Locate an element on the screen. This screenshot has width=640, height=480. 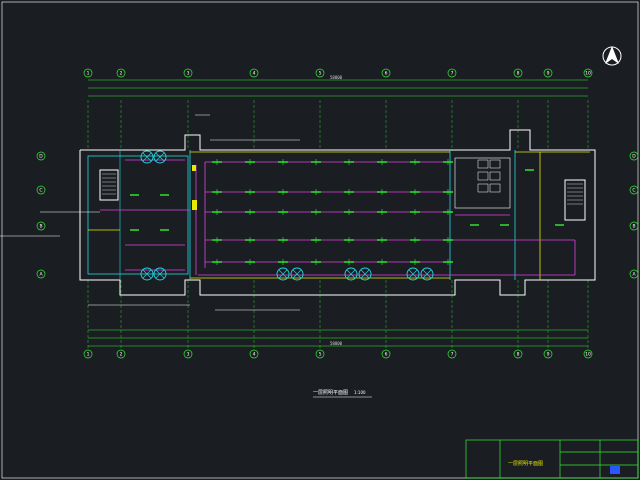
light-fixtures is located at coordinates (347, 212).